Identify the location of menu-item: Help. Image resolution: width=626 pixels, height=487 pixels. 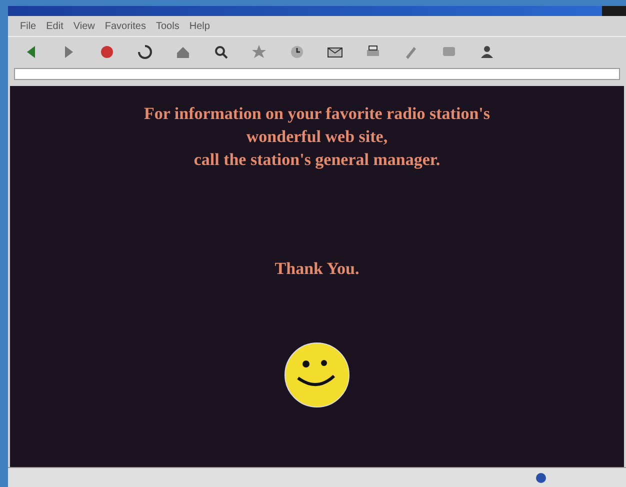
(199, 26).